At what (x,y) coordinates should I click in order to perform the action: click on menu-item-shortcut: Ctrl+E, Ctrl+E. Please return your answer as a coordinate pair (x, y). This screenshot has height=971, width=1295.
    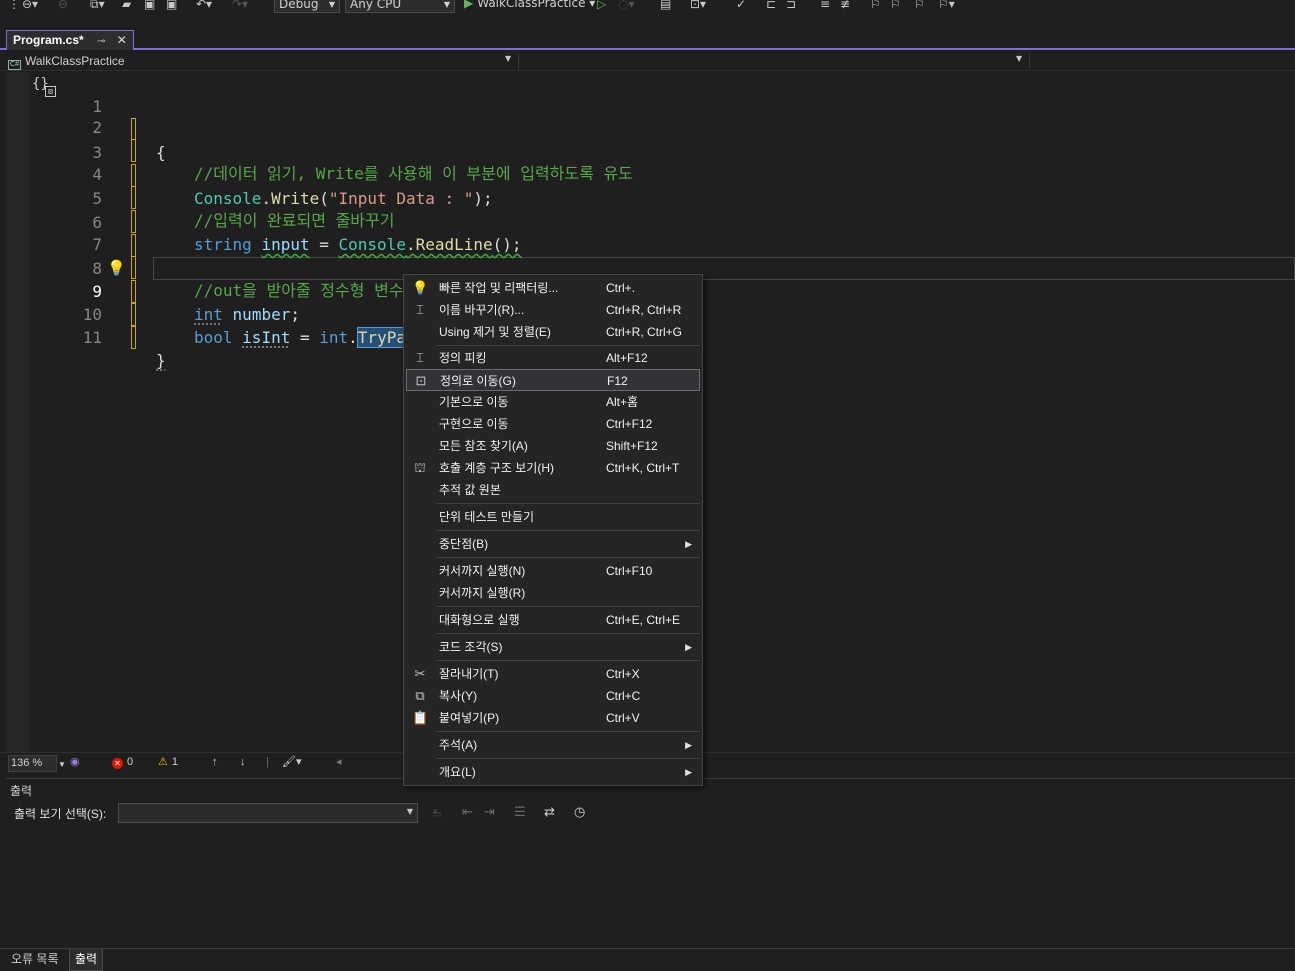
    Looking at the image, I should click on (643, 620).